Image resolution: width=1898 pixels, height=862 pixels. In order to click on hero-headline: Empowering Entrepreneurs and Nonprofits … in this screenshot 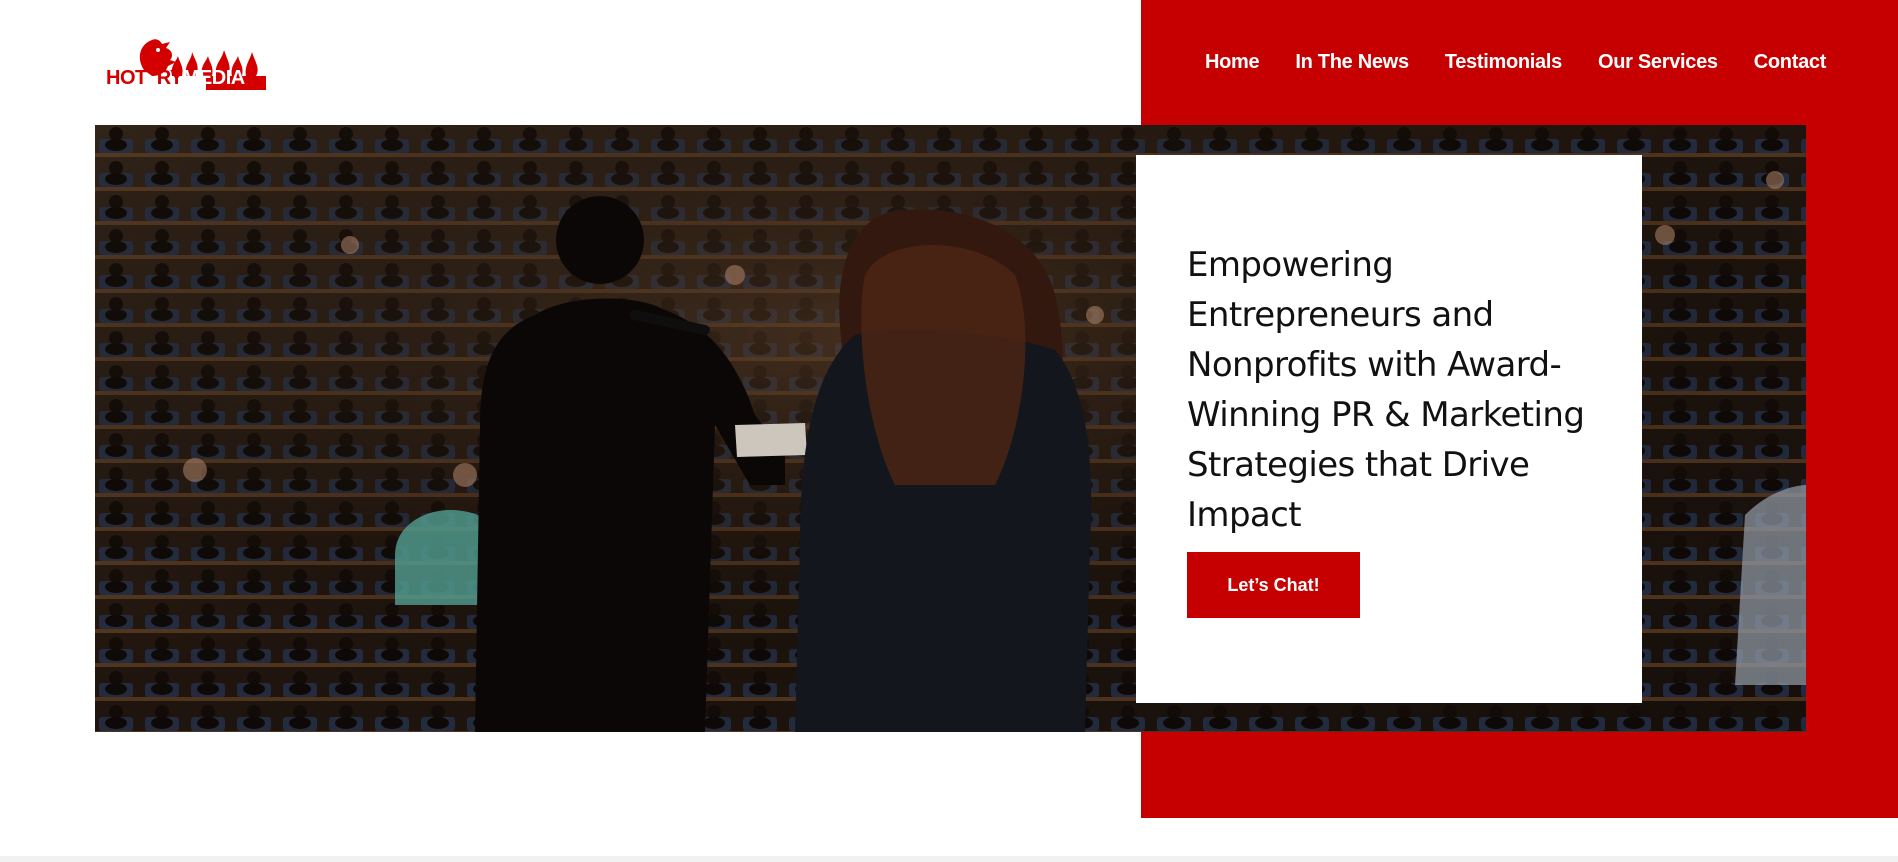, I will do `click(1386, 390)`.